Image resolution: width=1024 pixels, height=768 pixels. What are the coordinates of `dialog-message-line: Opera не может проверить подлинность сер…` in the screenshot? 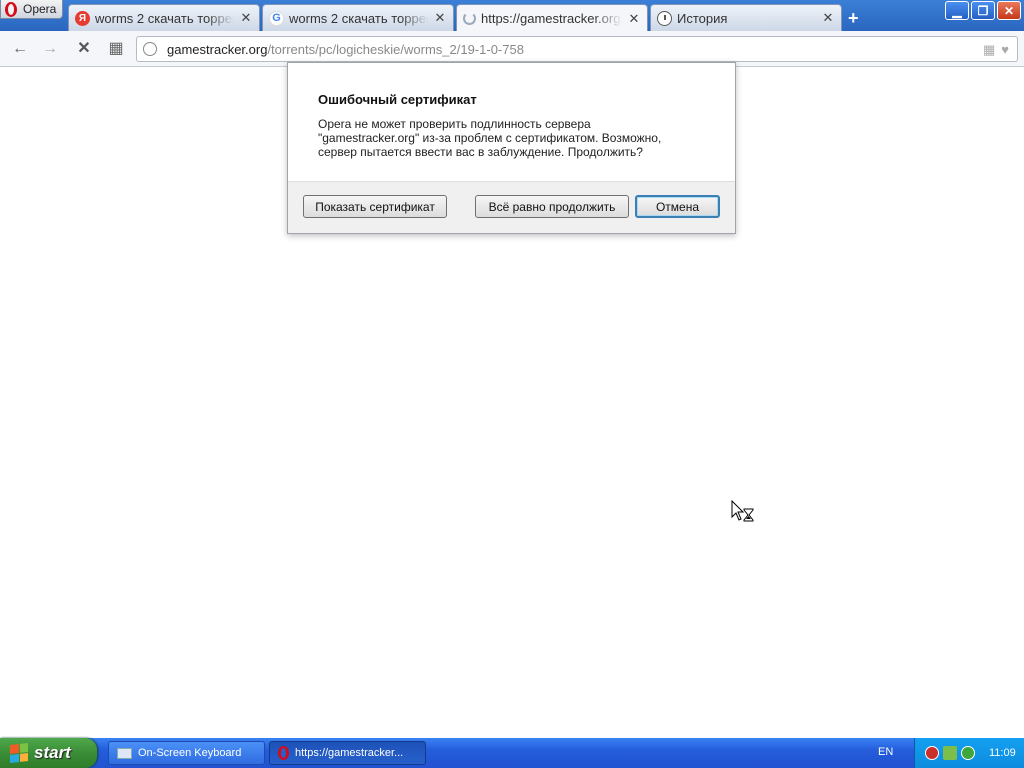 It's located at (454, 124).